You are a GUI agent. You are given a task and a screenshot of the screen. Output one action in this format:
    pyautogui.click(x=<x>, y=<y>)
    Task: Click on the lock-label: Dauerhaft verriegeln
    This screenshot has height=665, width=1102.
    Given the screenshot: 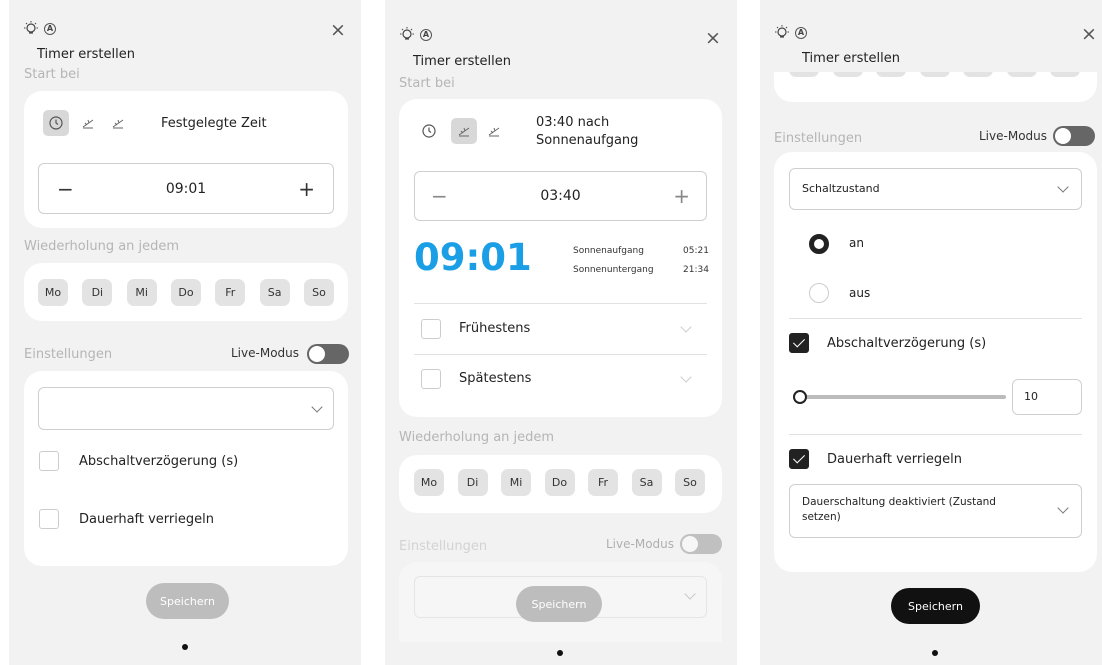 What is the action you would take?
    pyautogui.click(x=894, y=459)
    